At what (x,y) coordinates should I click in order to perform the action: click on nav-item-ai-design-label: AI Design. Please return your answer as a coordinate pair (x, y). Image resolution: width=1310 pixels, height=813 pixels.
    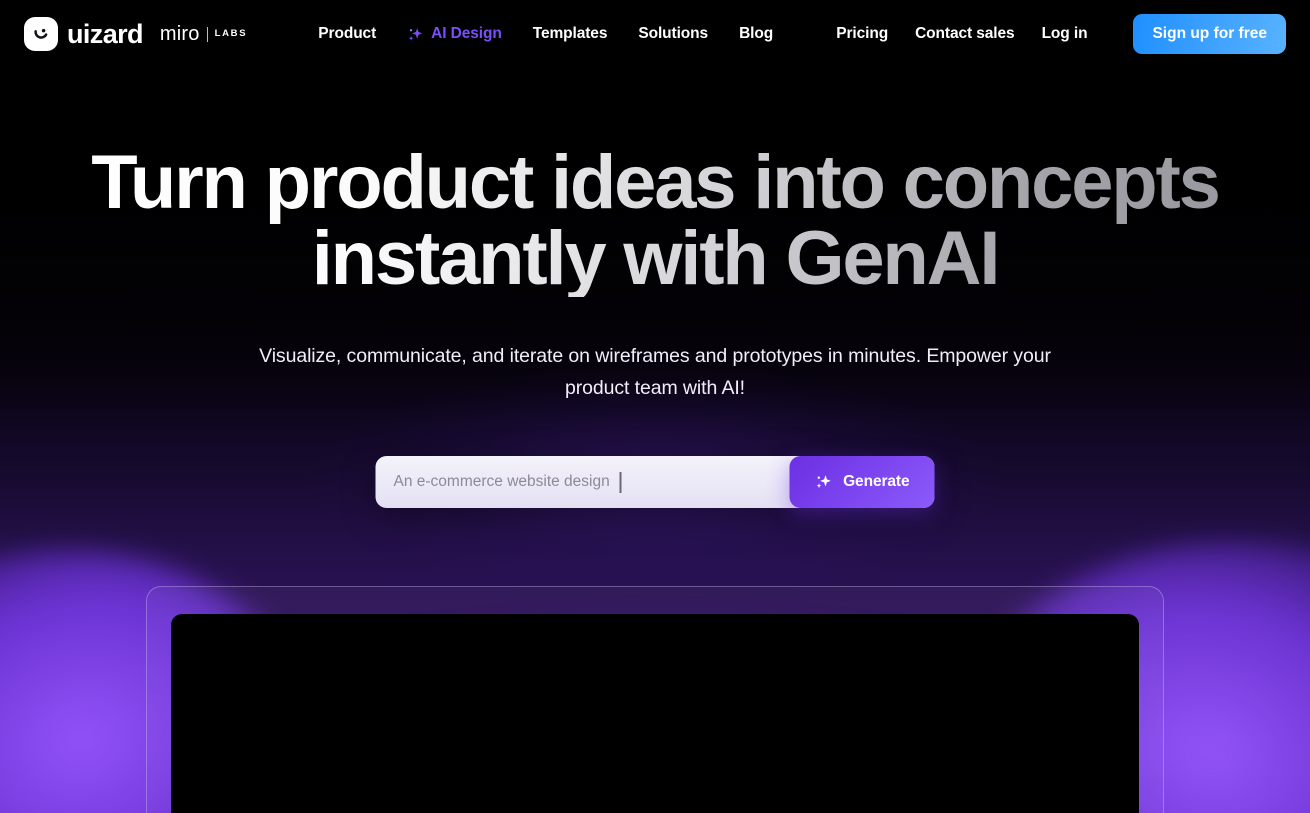
    Looking at the image, I should click on (466, 34).